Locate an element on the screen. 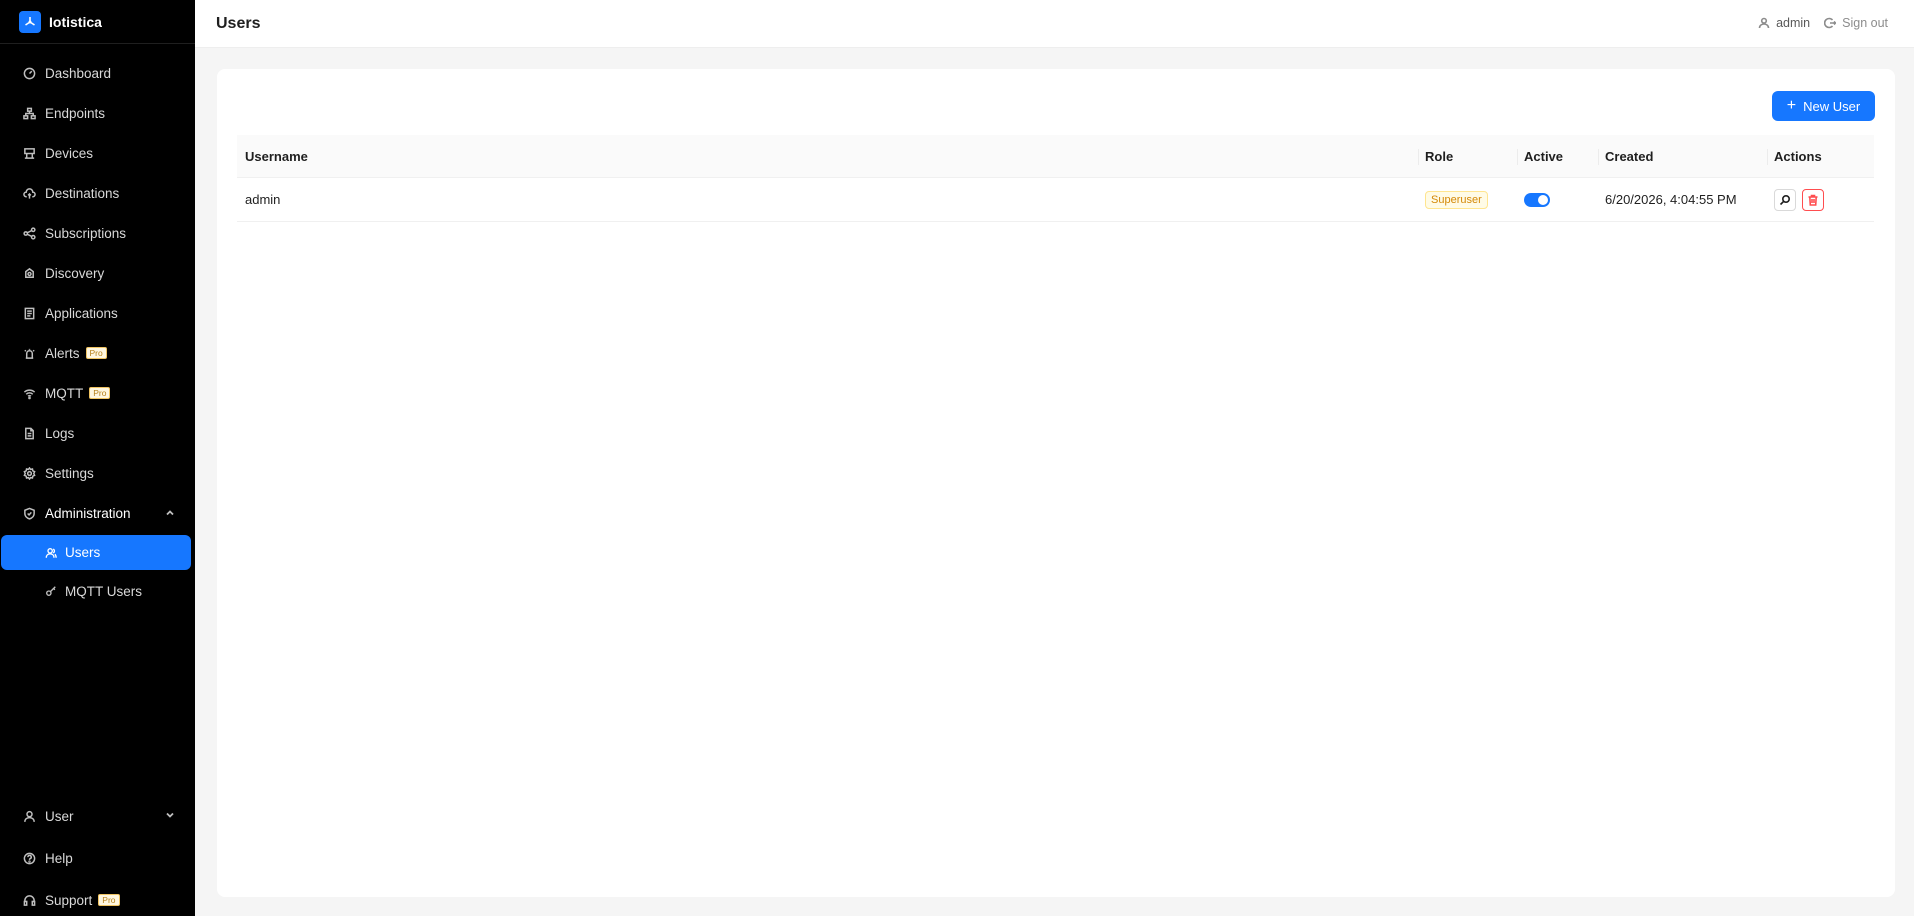  sidebar-item-label: MQTT Users is located at coordinates (103, 591).